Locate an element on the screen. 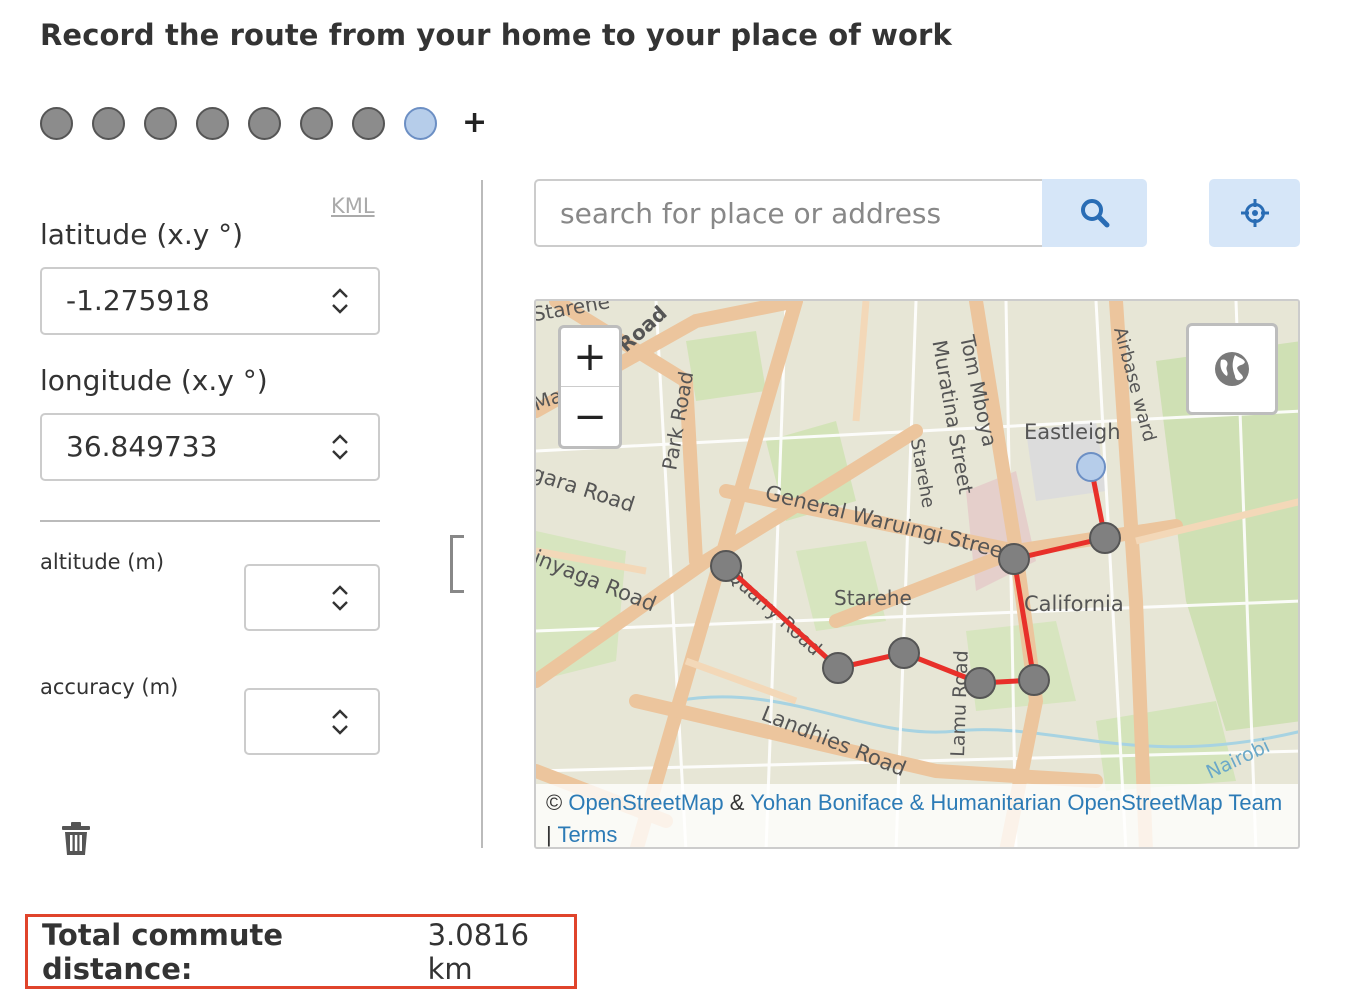 The image size is (1350, 1006). kml-link: KML is located at coordinates (353, 206).